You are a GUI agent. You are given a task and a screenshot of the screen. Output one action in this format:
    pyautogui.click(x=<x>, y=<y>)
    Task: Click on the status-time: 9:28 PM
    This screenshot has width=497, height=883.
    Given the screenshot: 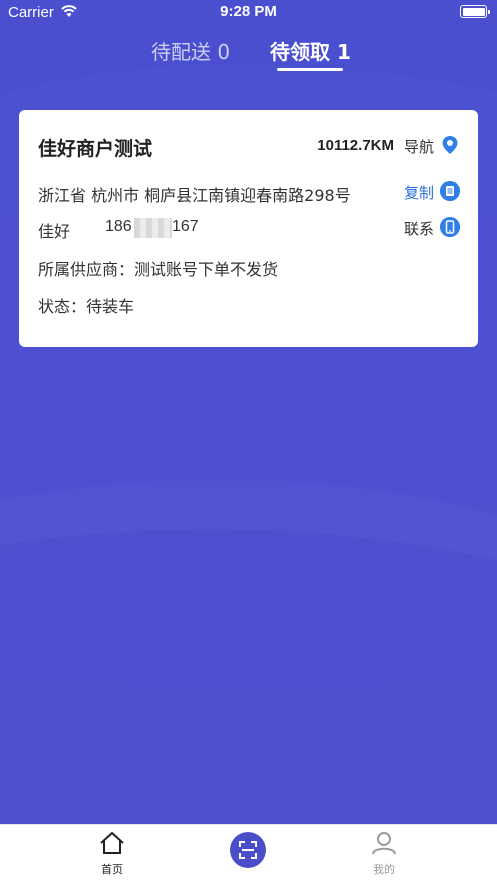 What is the action you would take?
    pyautogui.click(x=248, y=11)
    